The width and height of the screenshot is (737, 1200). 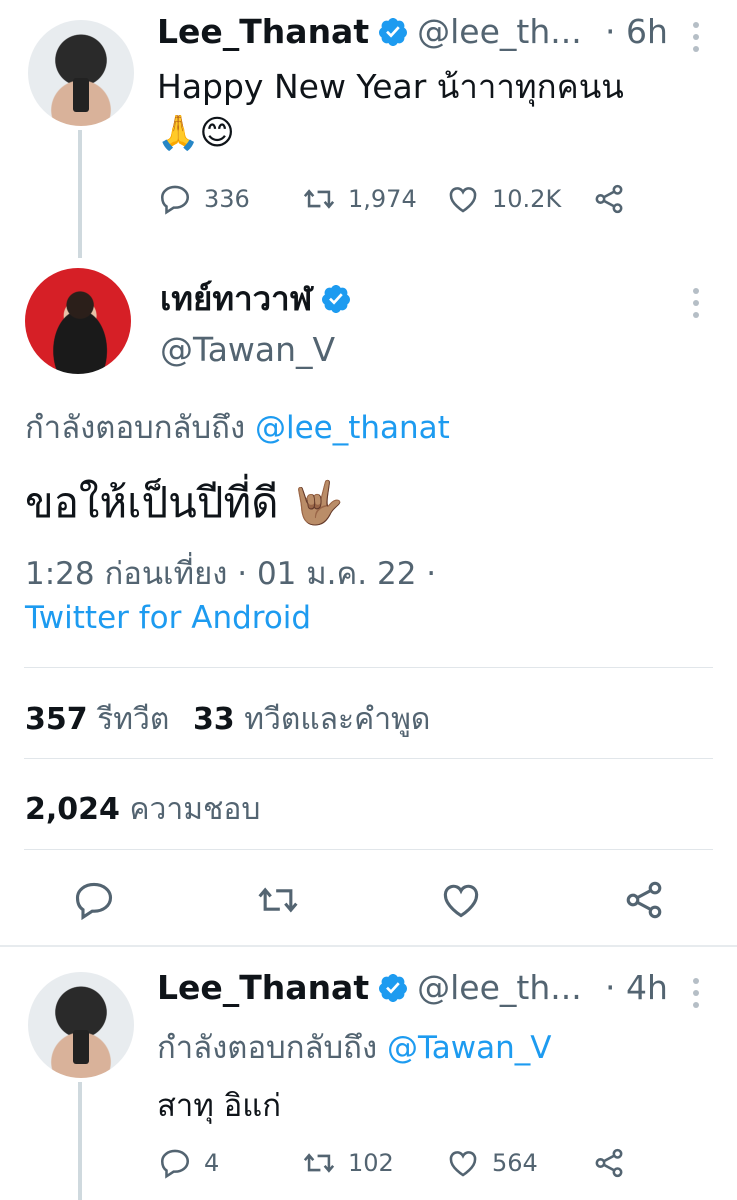 I want to click on like-button: 10.2K, so click(x=503, y=199).